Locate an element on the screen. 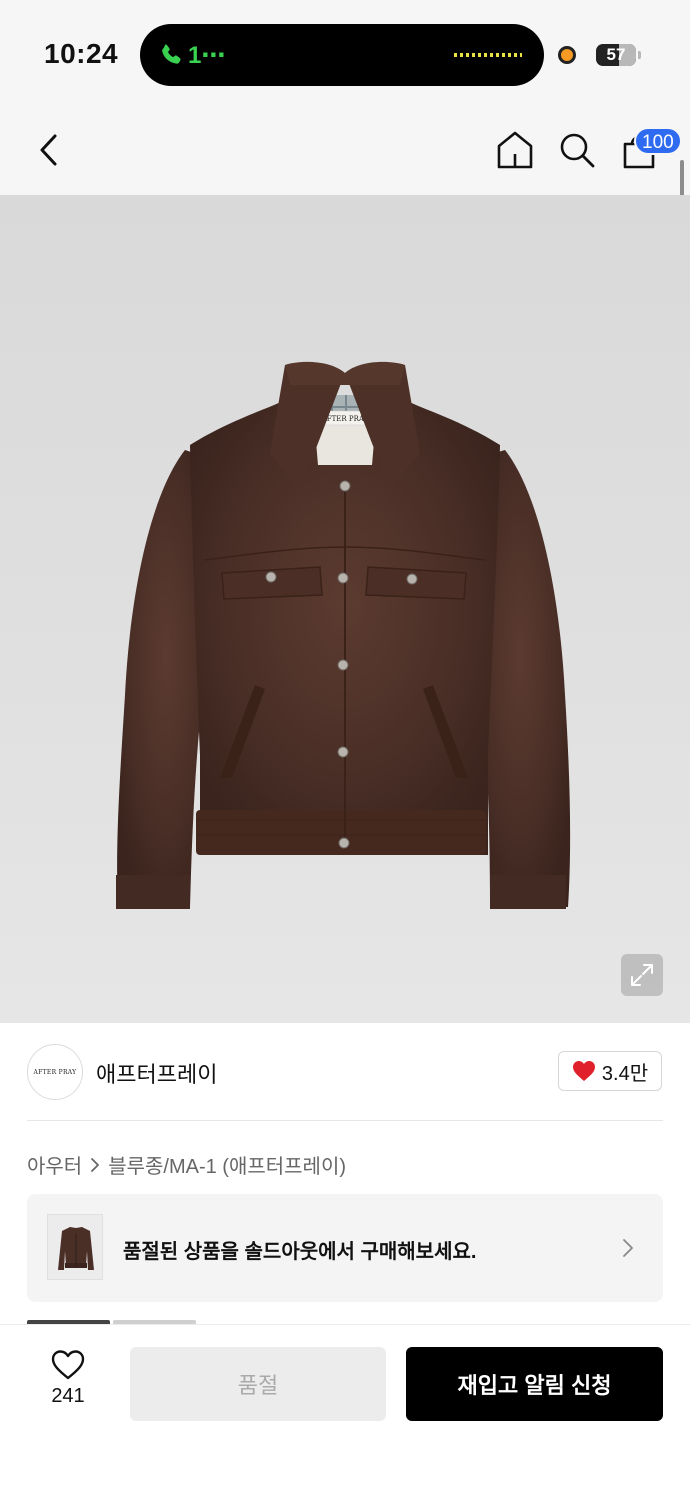 The image size is (690, 1500). heart-icon is located at coordinates (583, 1071).